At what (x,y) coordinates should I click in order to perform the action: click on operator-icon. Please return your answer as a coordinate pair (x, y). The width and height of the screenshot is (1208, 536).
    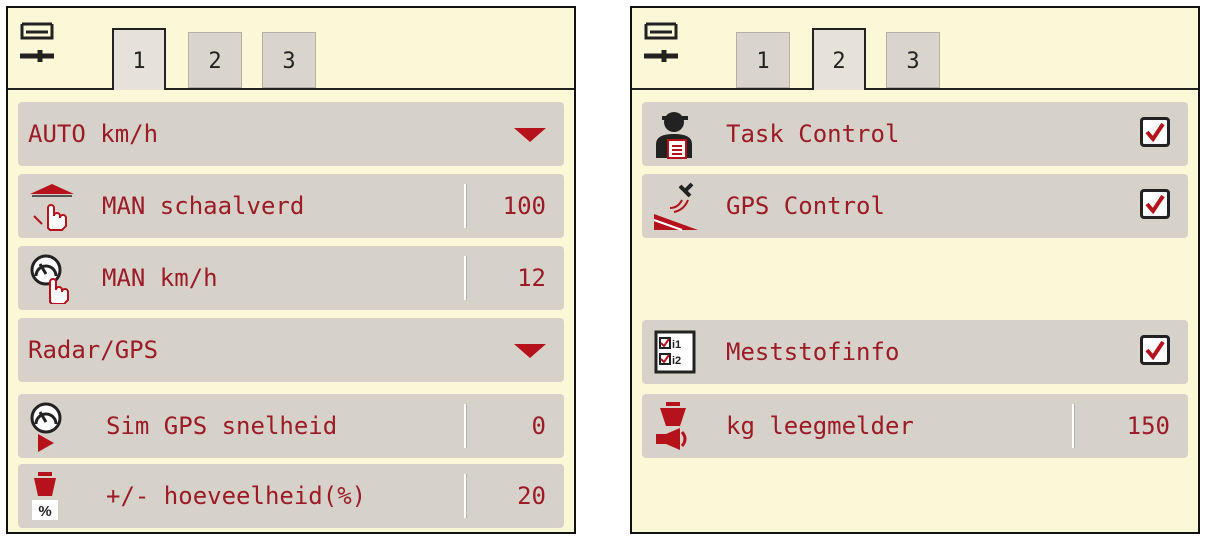
    Looking at the image, I should click on (674, 135).